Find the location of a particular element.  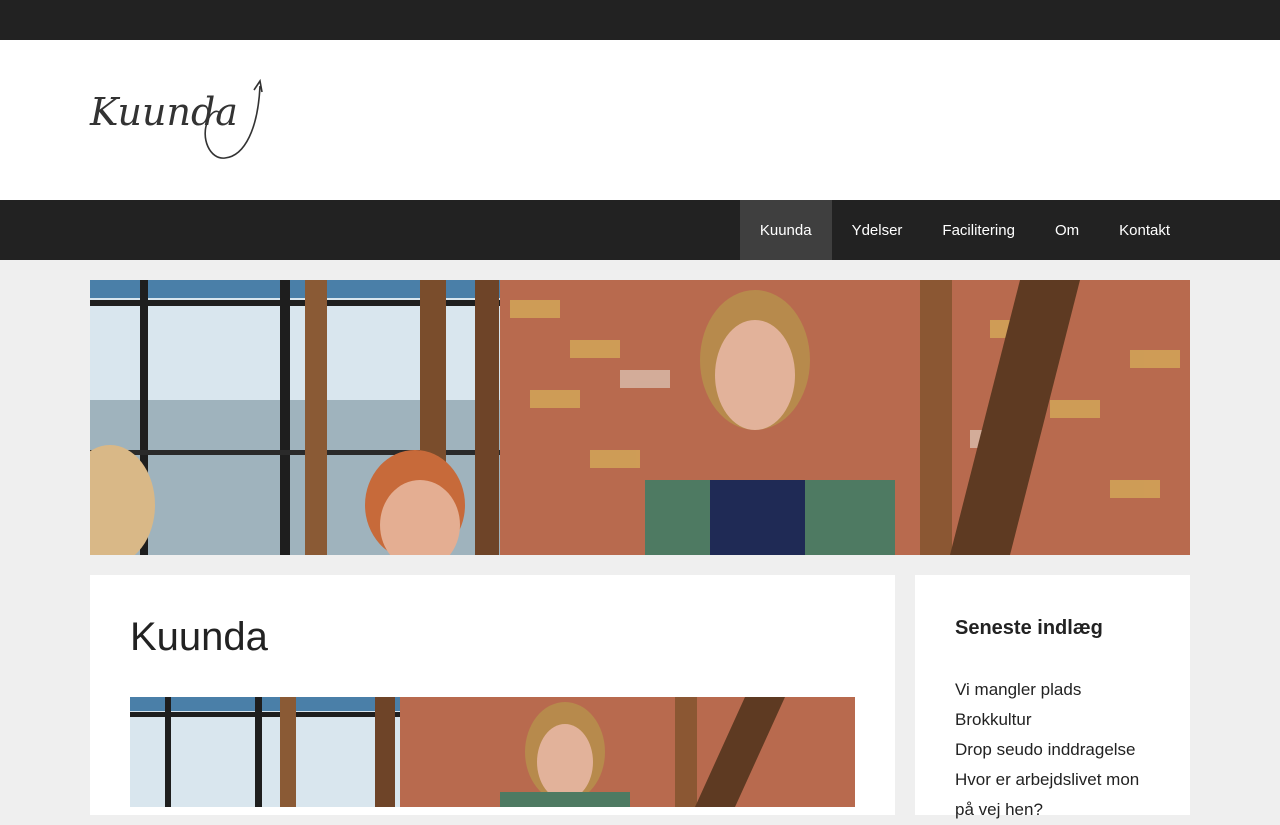

nav-menu: Kuunda Ydelser Facilitering Om Kontakt is located at coordinates (964, 230).